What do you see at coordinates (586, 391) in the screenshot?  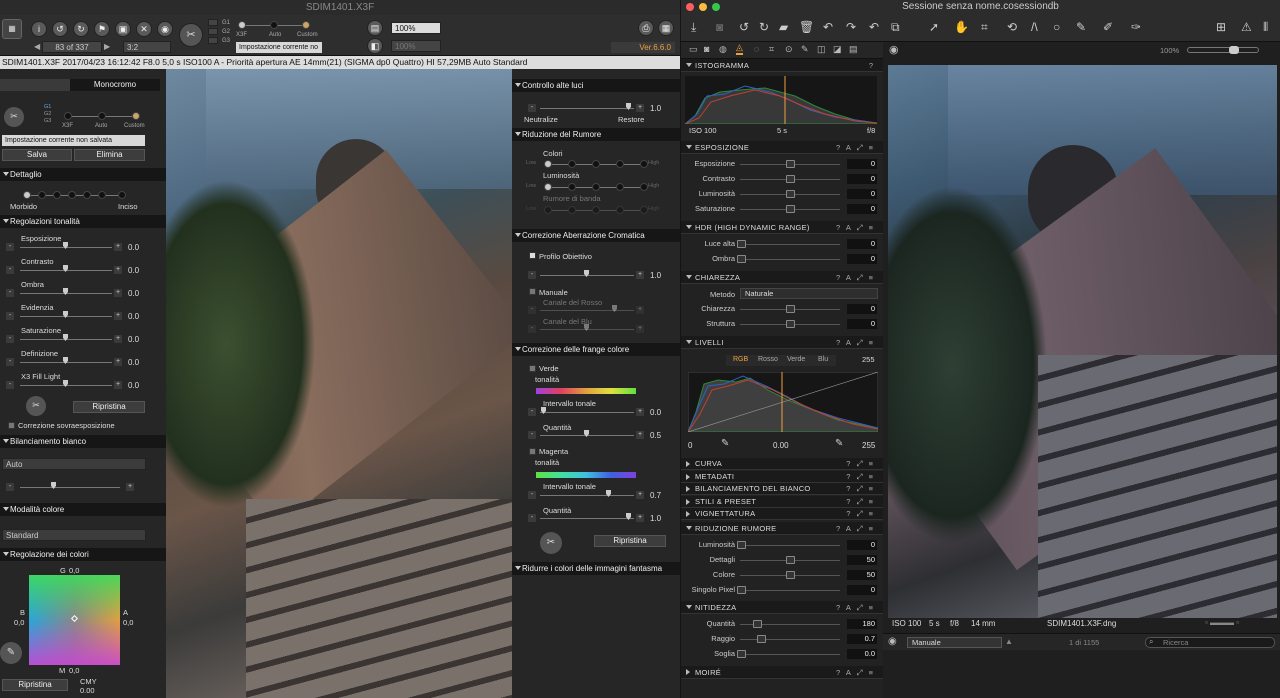 I see `fringe-green-gradient` at bounding box center [586, 391].